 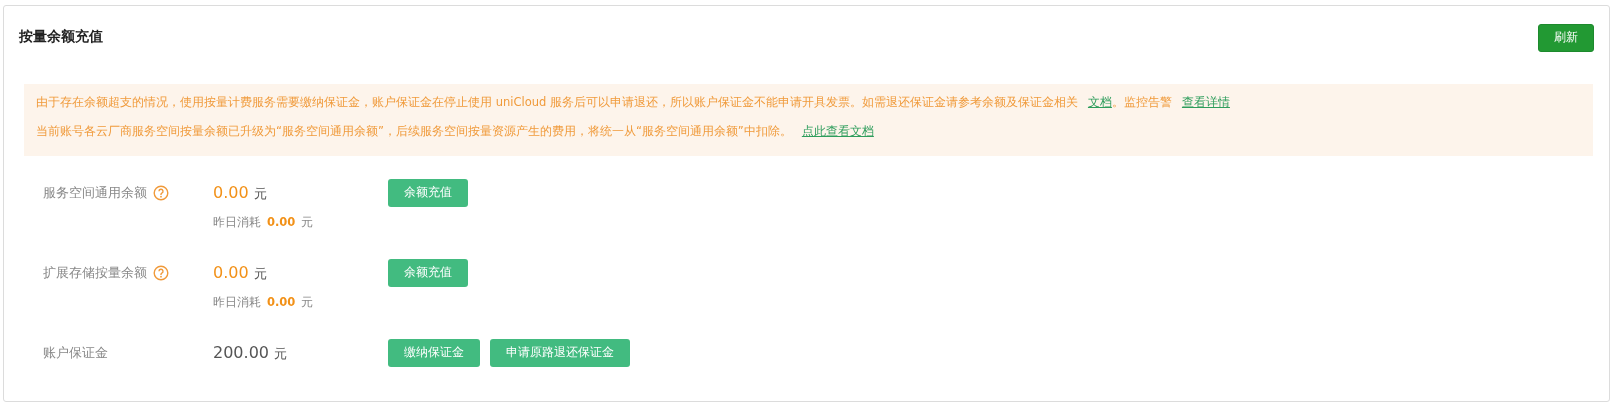 What do you see at coordinates (837, 131) in the screenshot?
I see `doc-link: 点此查看文档` at bounding box center [837, 131].